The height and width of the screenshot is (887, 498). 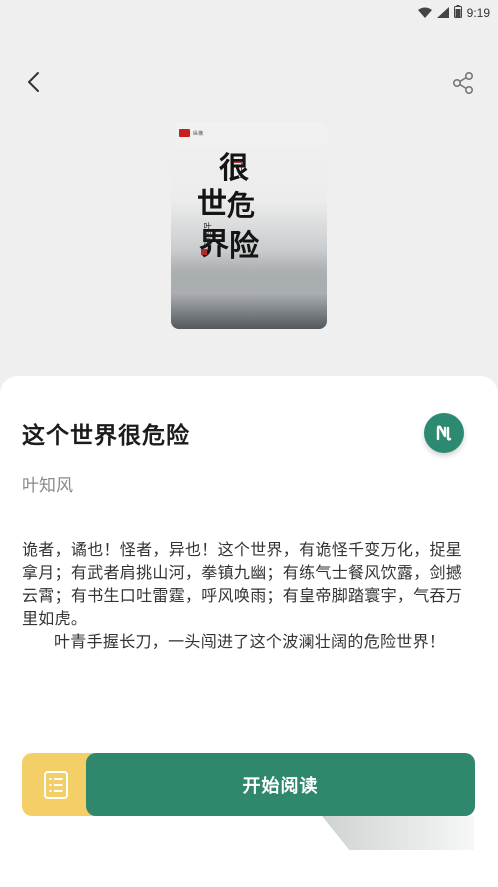 What do you see at coordinates (234, 168) in the screenshot?
I see `cover-title-char: 很` at bounding box center [234, 168].